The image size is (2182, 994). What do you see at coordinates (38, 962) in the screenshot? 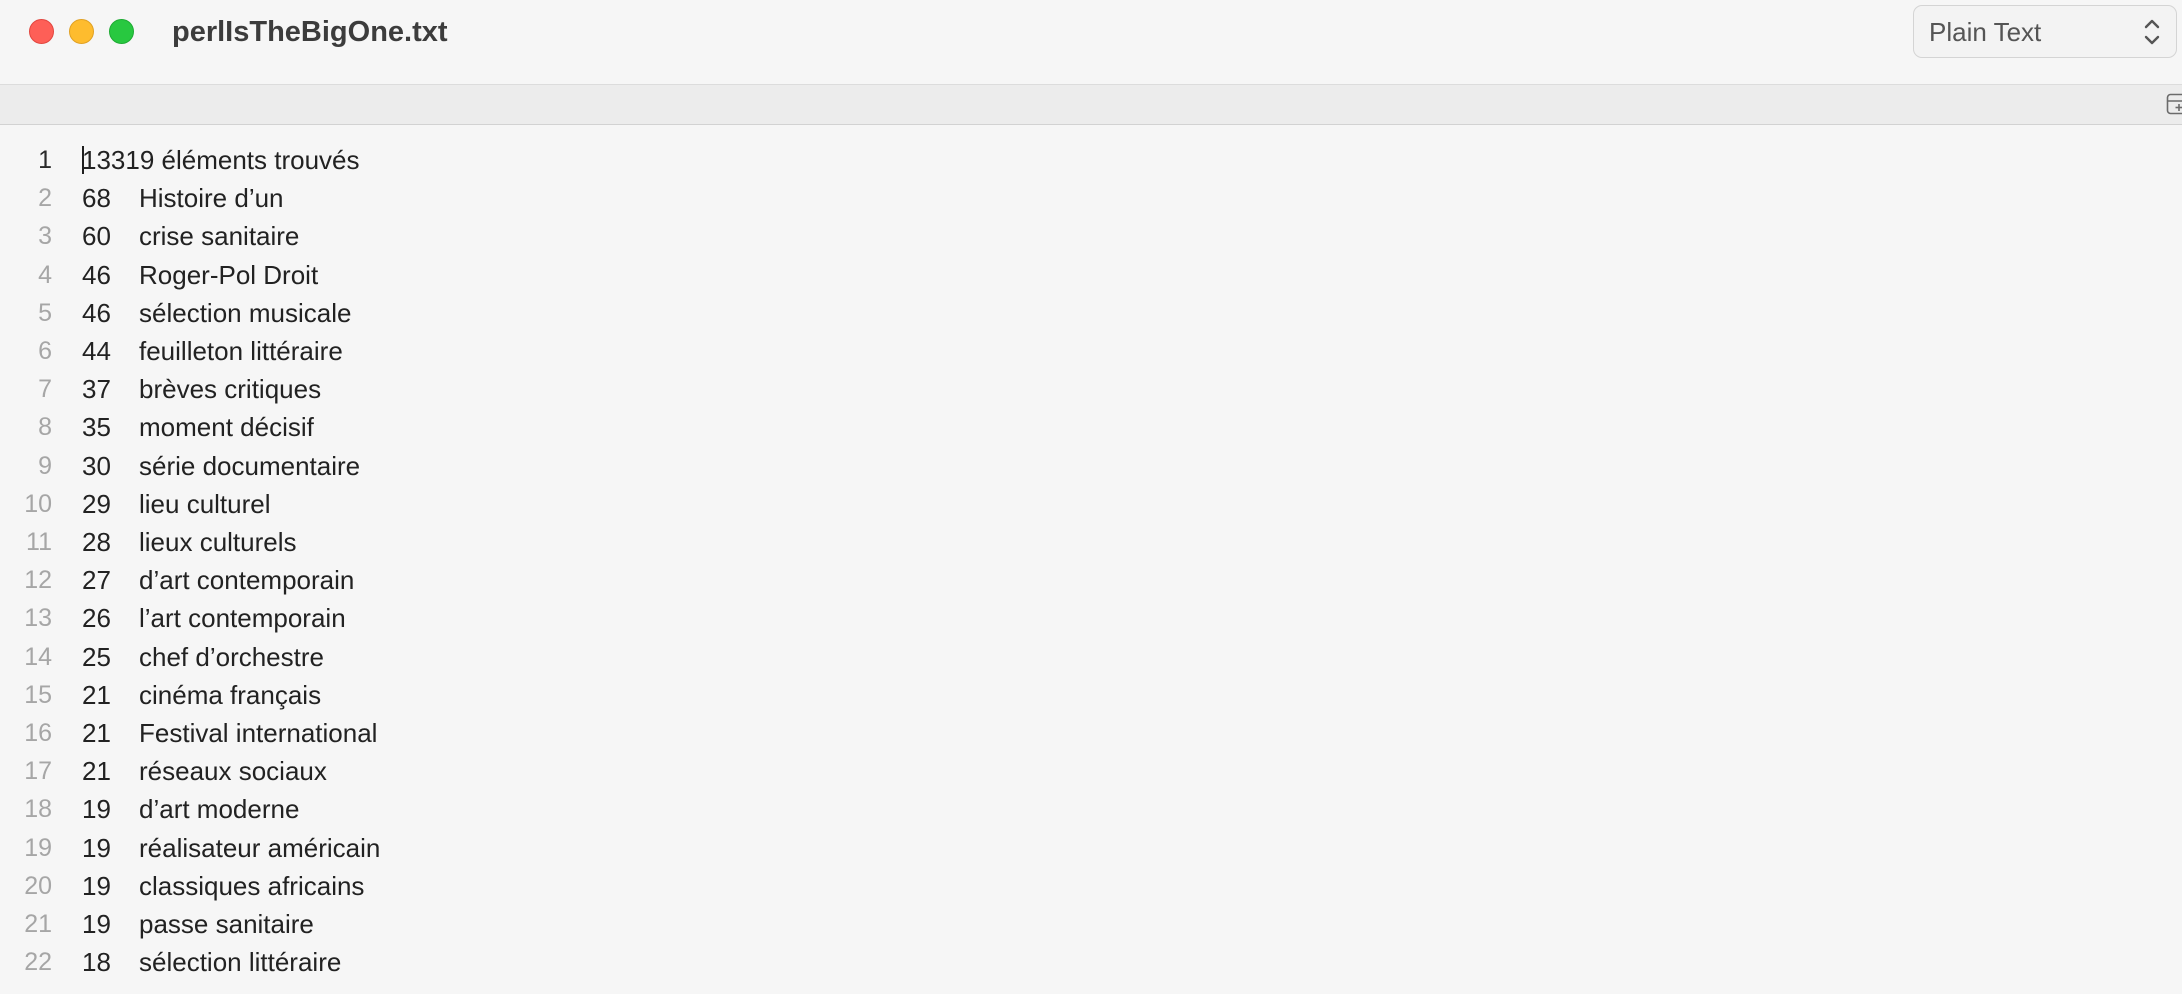
I see `line-number: 22` at bounding box center [38, 962].